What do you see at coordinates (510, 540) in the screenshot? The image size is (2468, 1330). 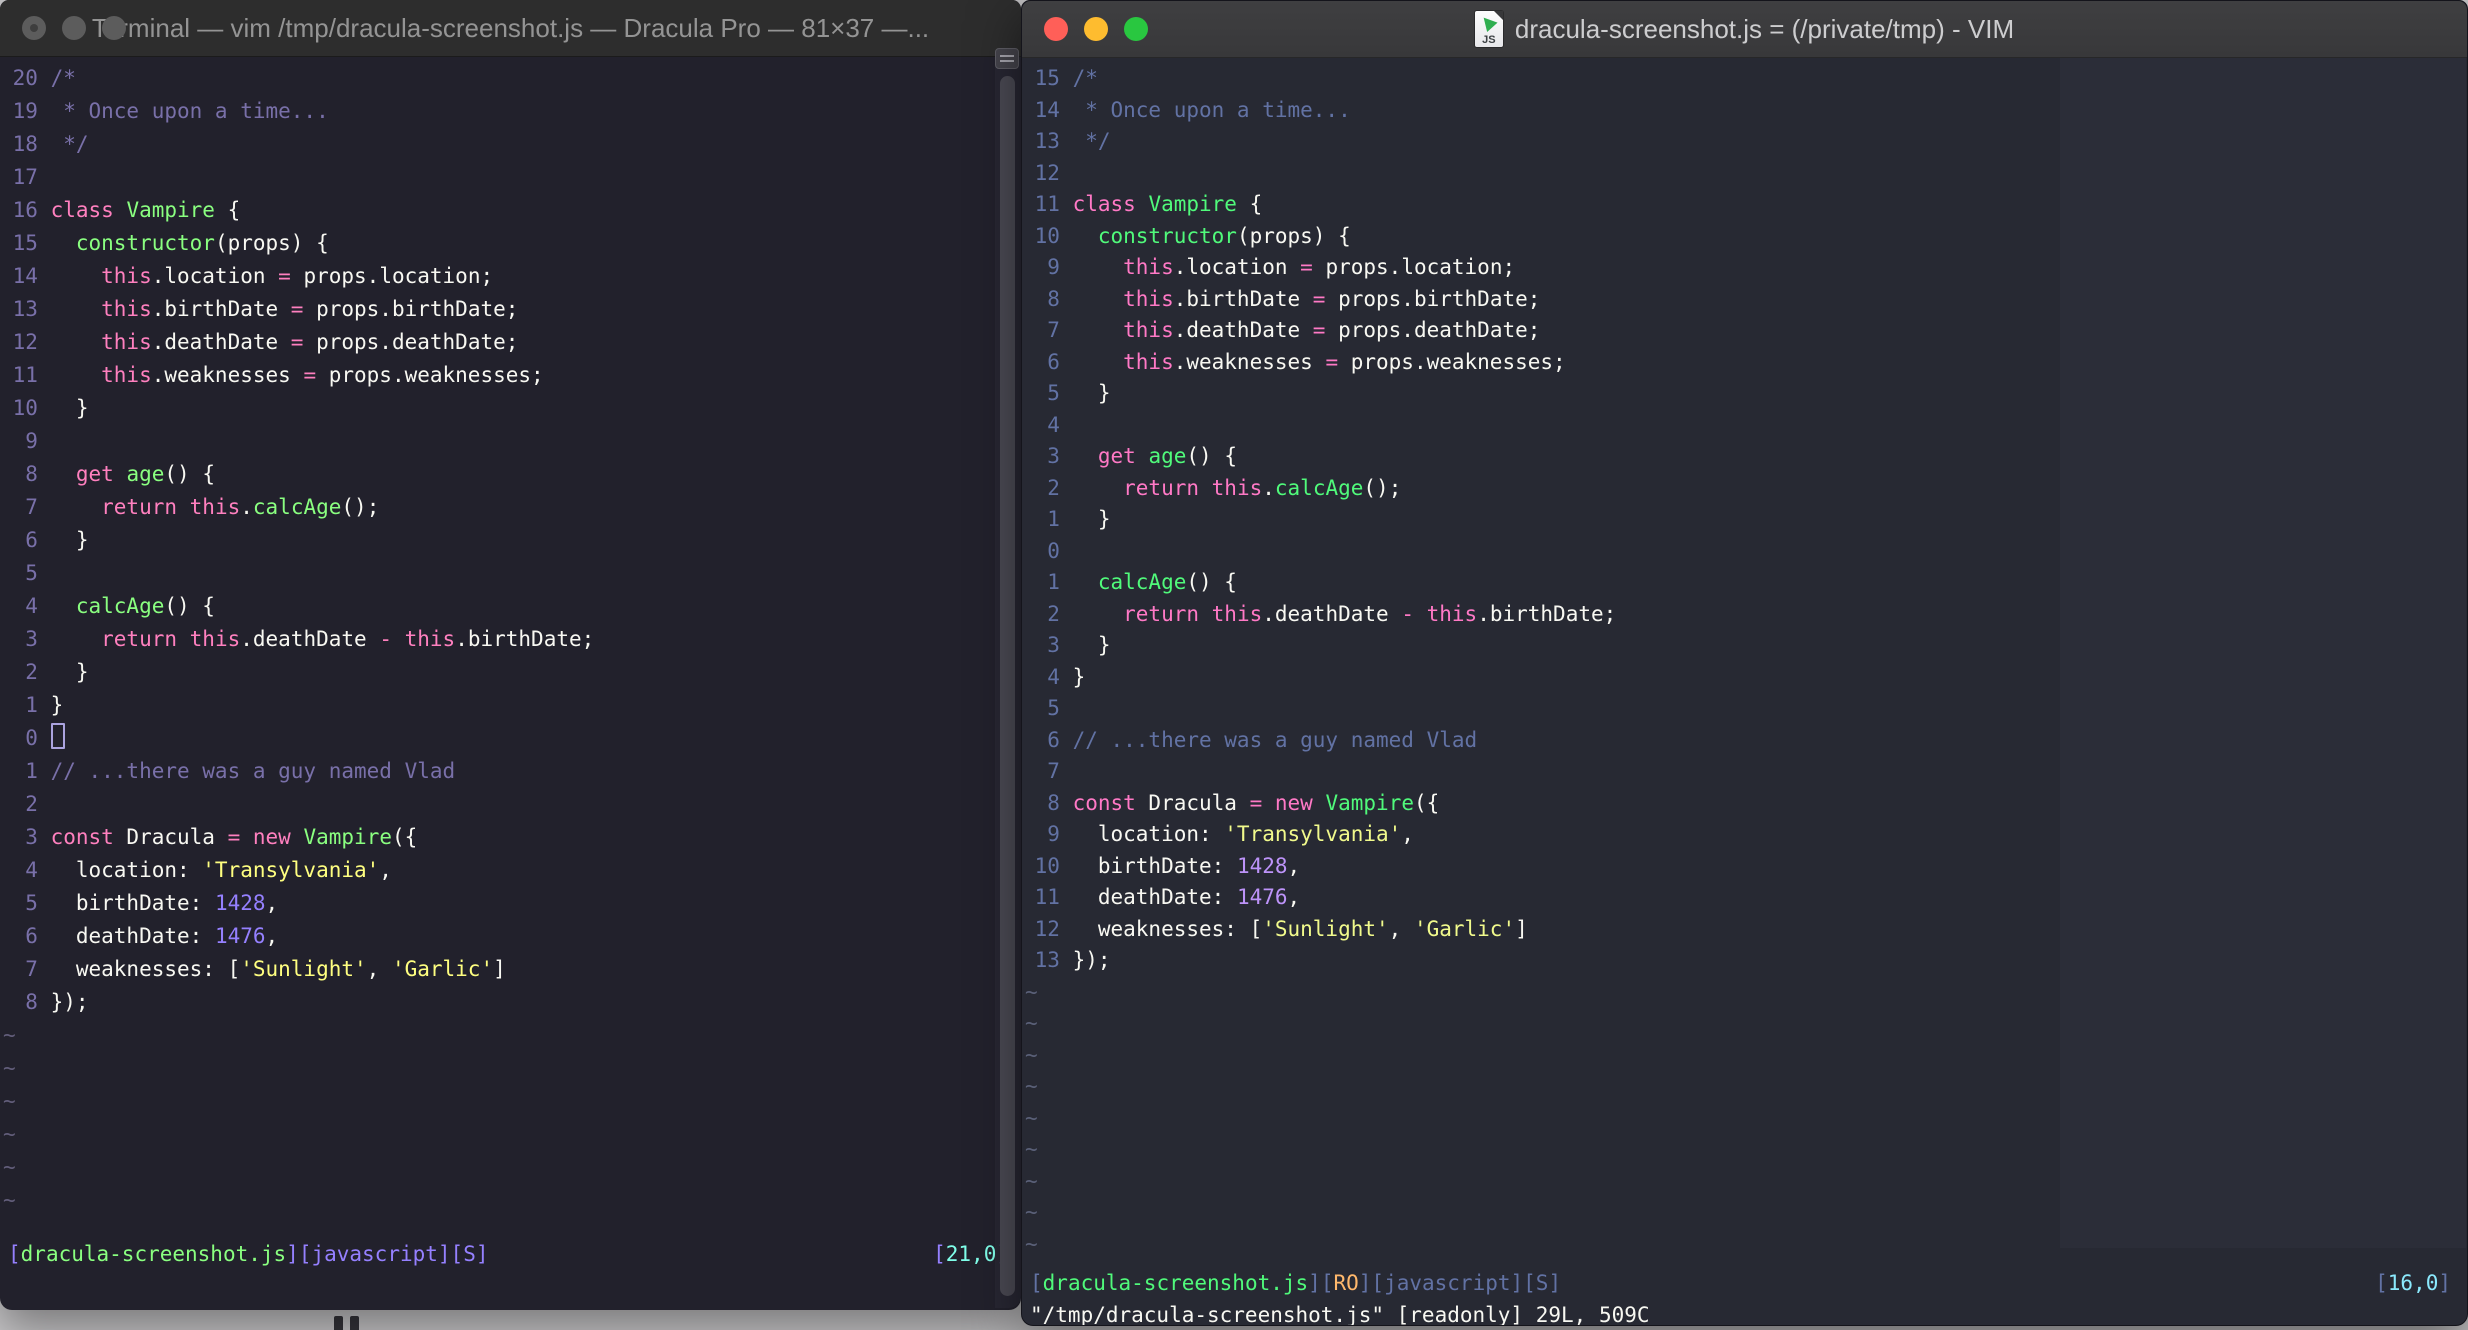 I see `code-line: 6 }` at bounding box center [510, 540].